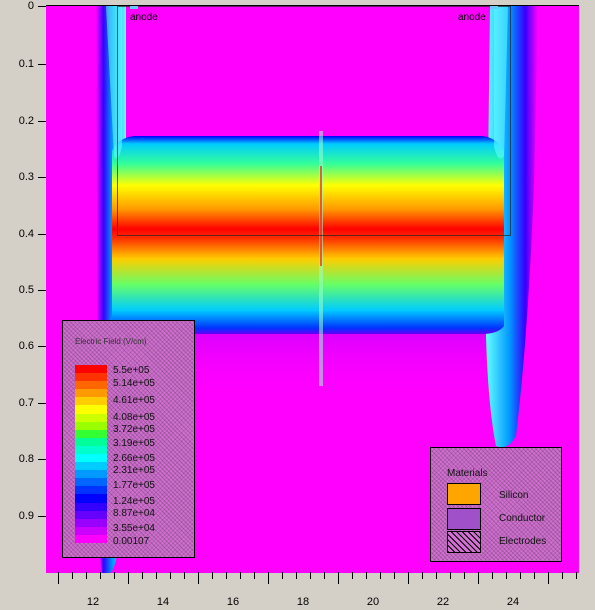  I want to click on y-tick-label: 0, so click(30, 6).